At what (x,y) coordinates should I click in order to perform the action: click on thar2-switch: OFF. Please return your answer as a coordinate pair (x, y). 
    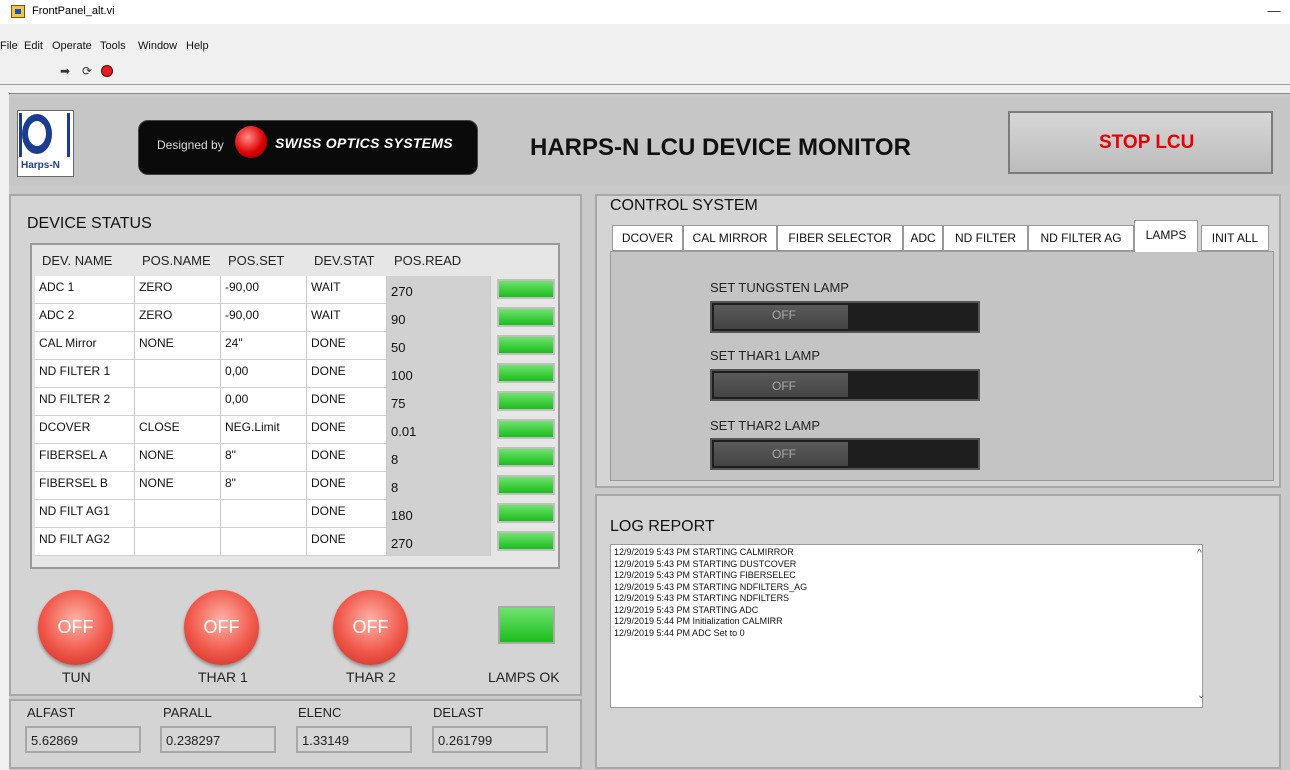
    Looking at the image, I should click on (845, 454).